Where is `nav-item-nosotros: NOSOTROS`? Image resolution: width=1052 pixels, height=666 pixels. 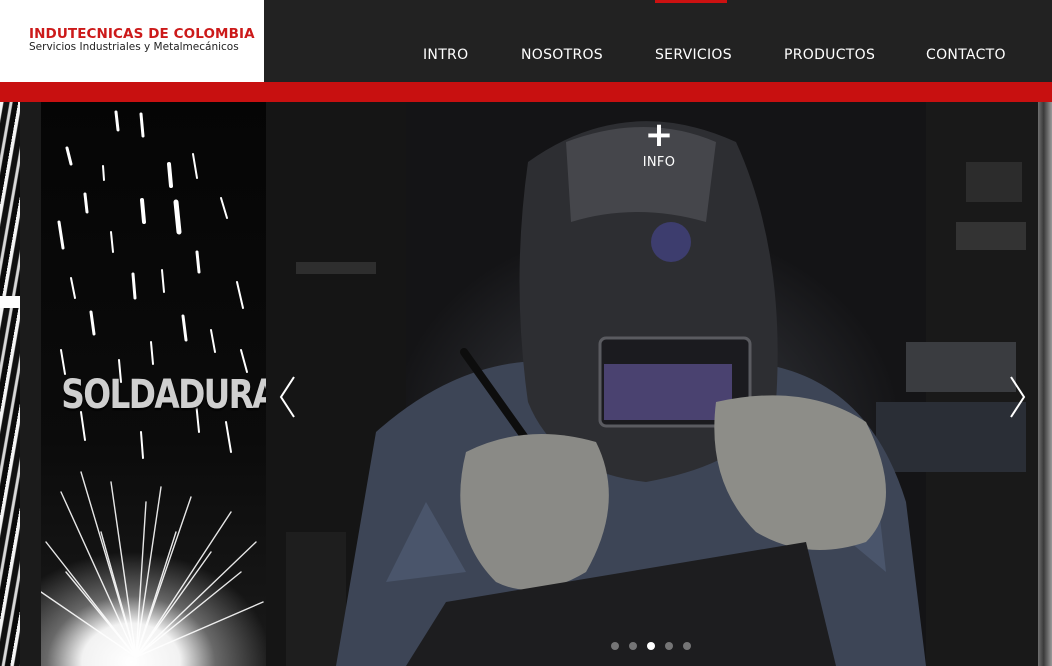
nav-item-nosotros: NOSOTROS is located at coordinates (562, 55).